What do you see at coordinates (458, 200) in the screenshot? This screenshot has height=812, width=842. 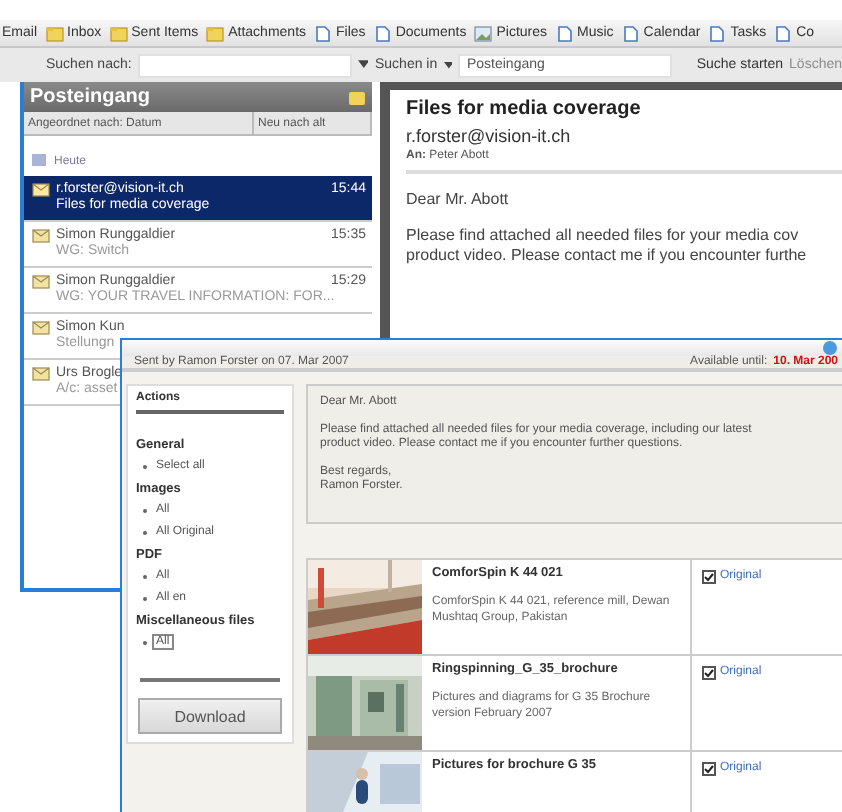 I see `message-paragraph: Dear Mr. Abott` at bounding box center [458, 200].